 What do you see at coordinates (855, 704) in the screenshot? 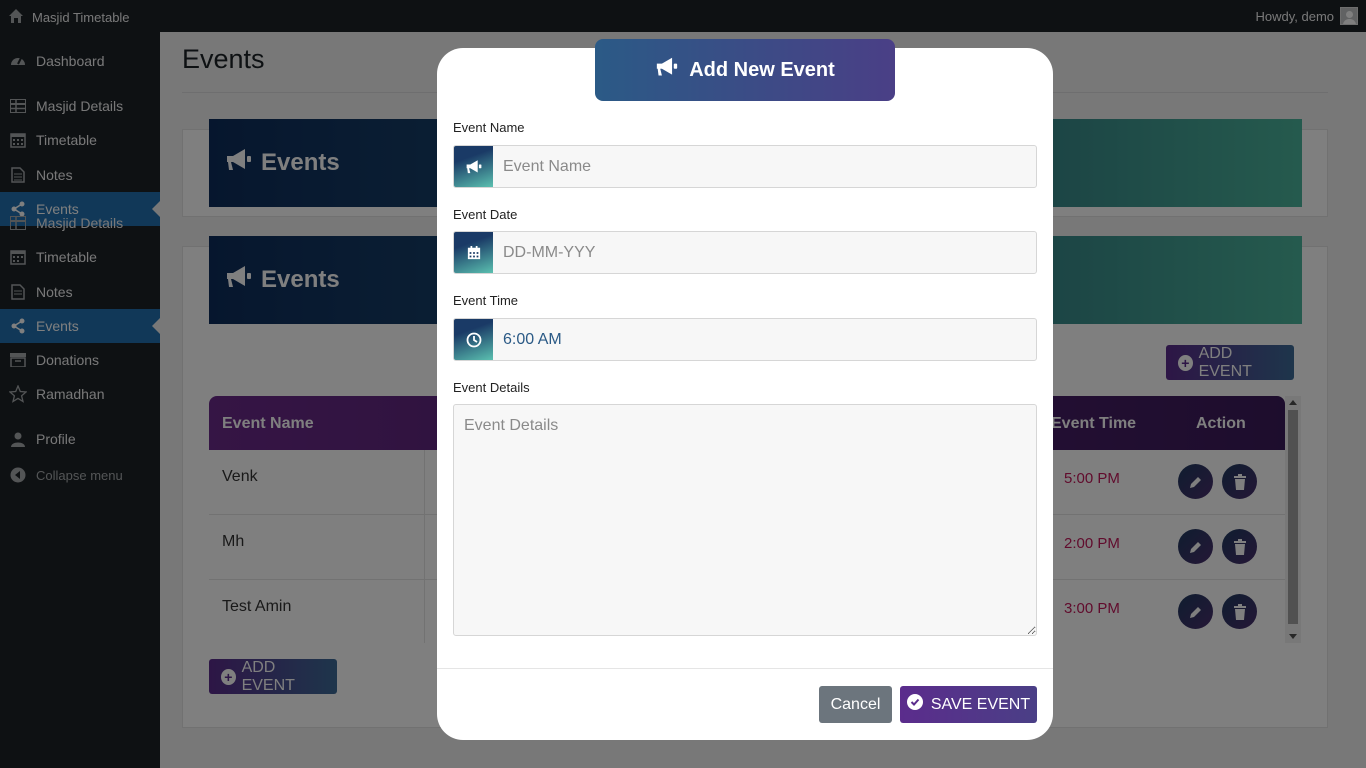
I see `cancel-button: Cancel` at bounding box center [855, 704].